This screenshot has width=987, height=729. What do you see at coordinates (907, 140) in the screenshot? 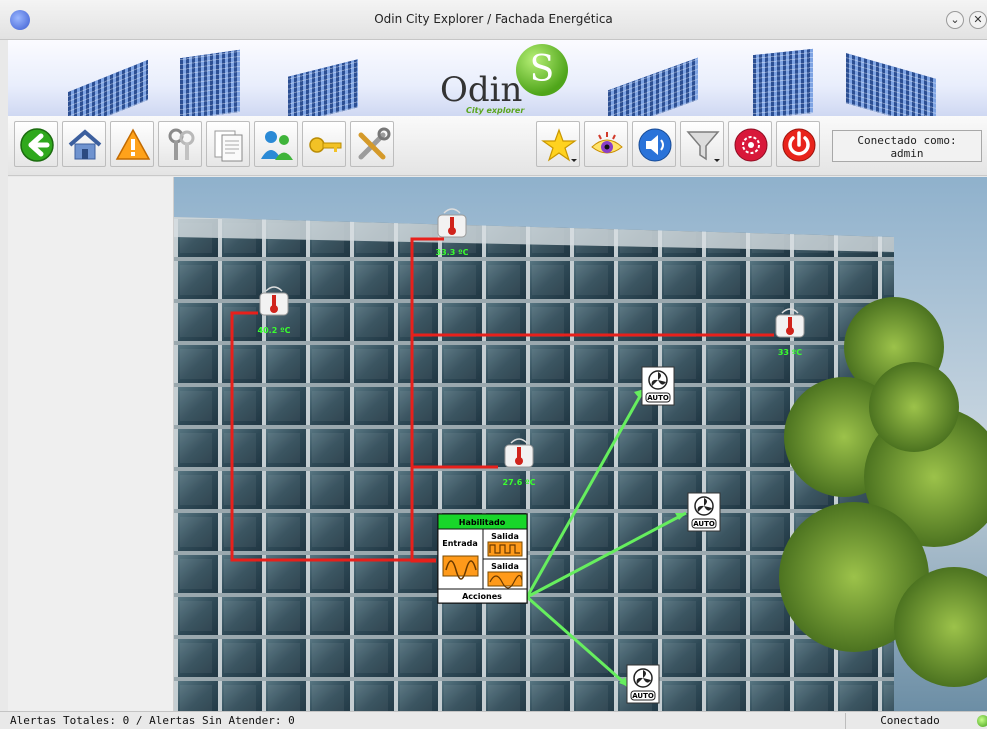
I see `connected-as-label: Conectado como:` at bounding box center [907, 140].